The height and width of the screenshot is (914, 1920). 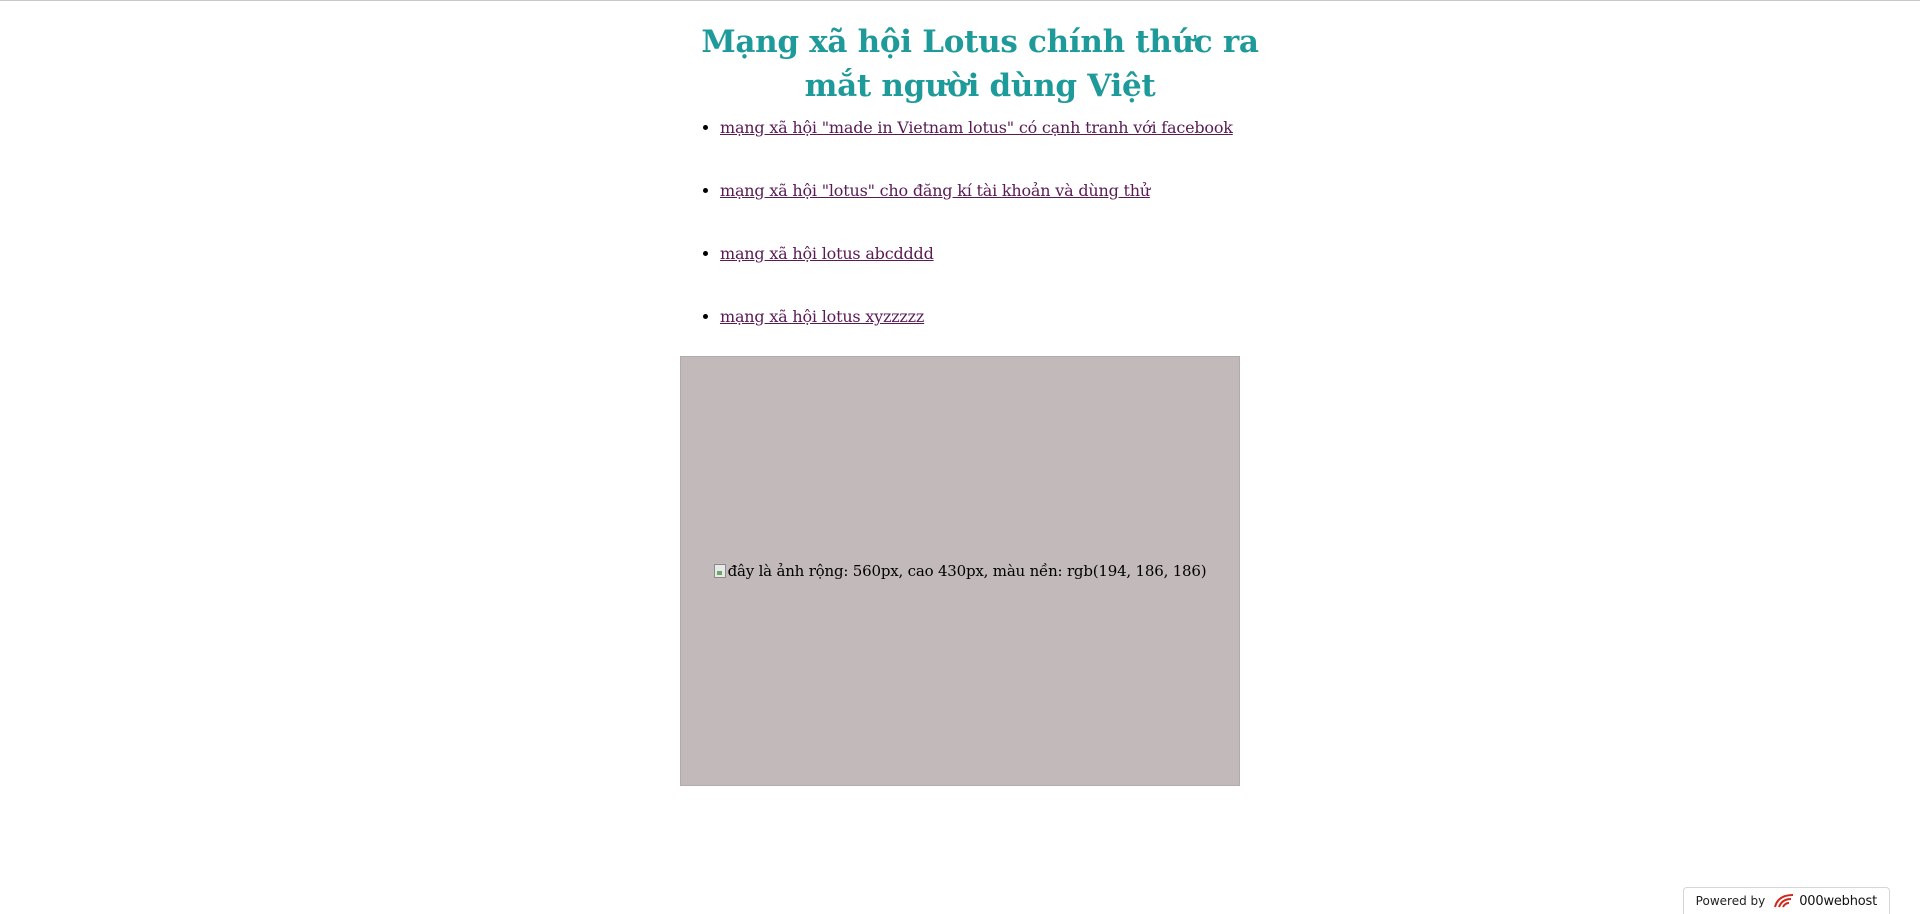 What do you see at coordinates (822, 316) in the screenshot?
I see `article-link: mạng xã hội lotus xyzzzzz` at bounding box center [822, 316].